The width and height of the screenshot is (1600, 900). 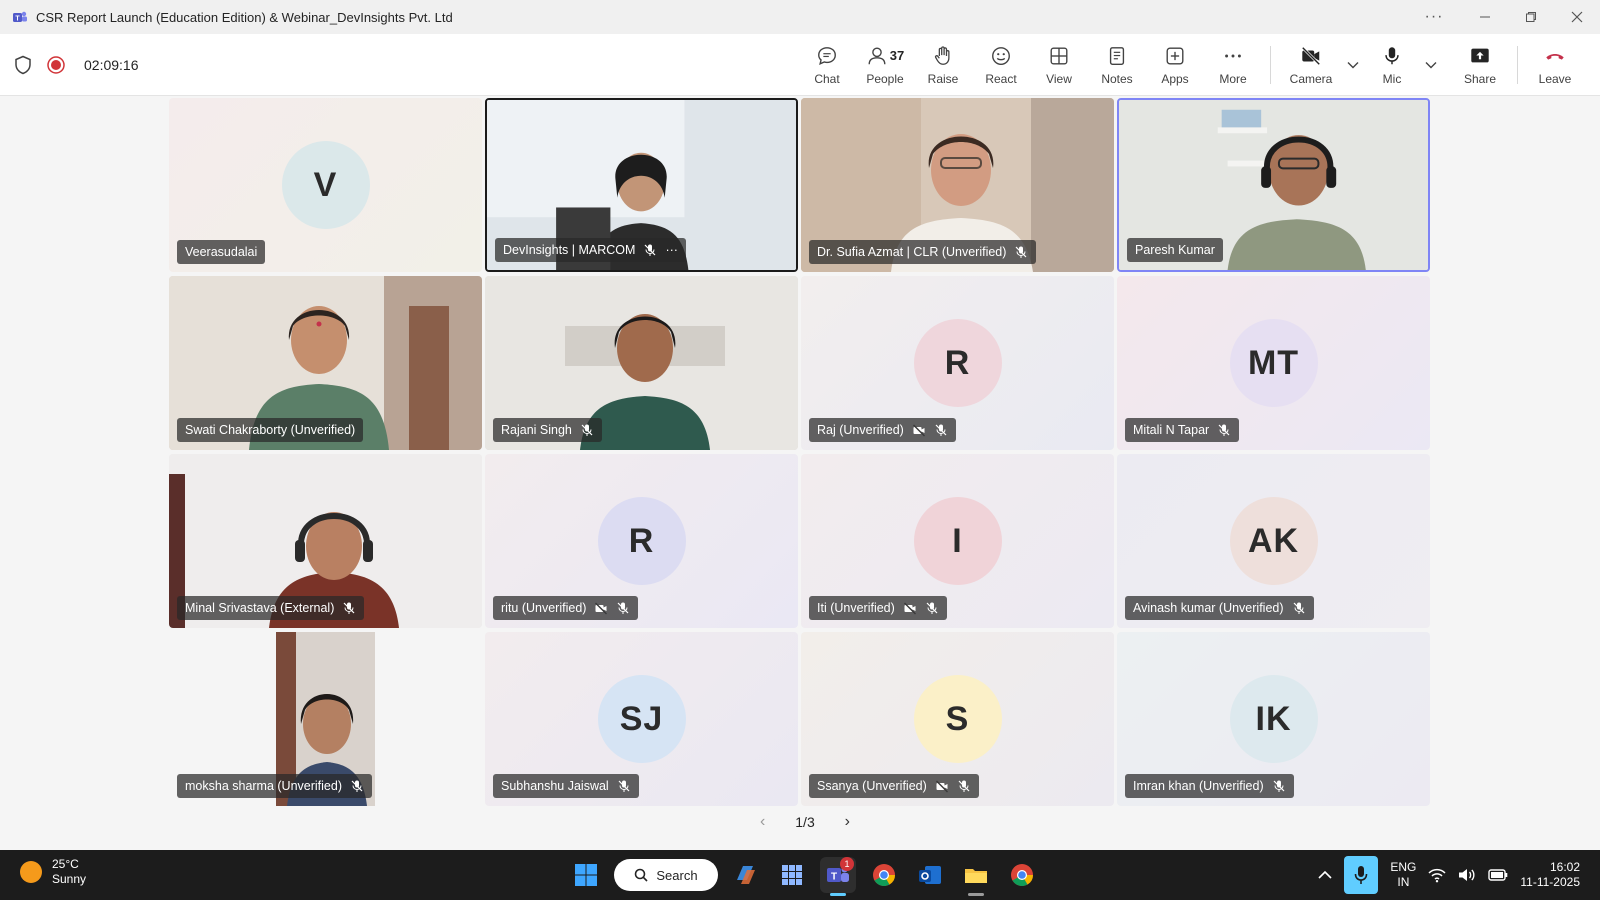 What do you see at coordinates (325, 541) in the screenshot?
I see `participant-tile-video: Minal Srivastava (External)` at bounding box center [325, 541].